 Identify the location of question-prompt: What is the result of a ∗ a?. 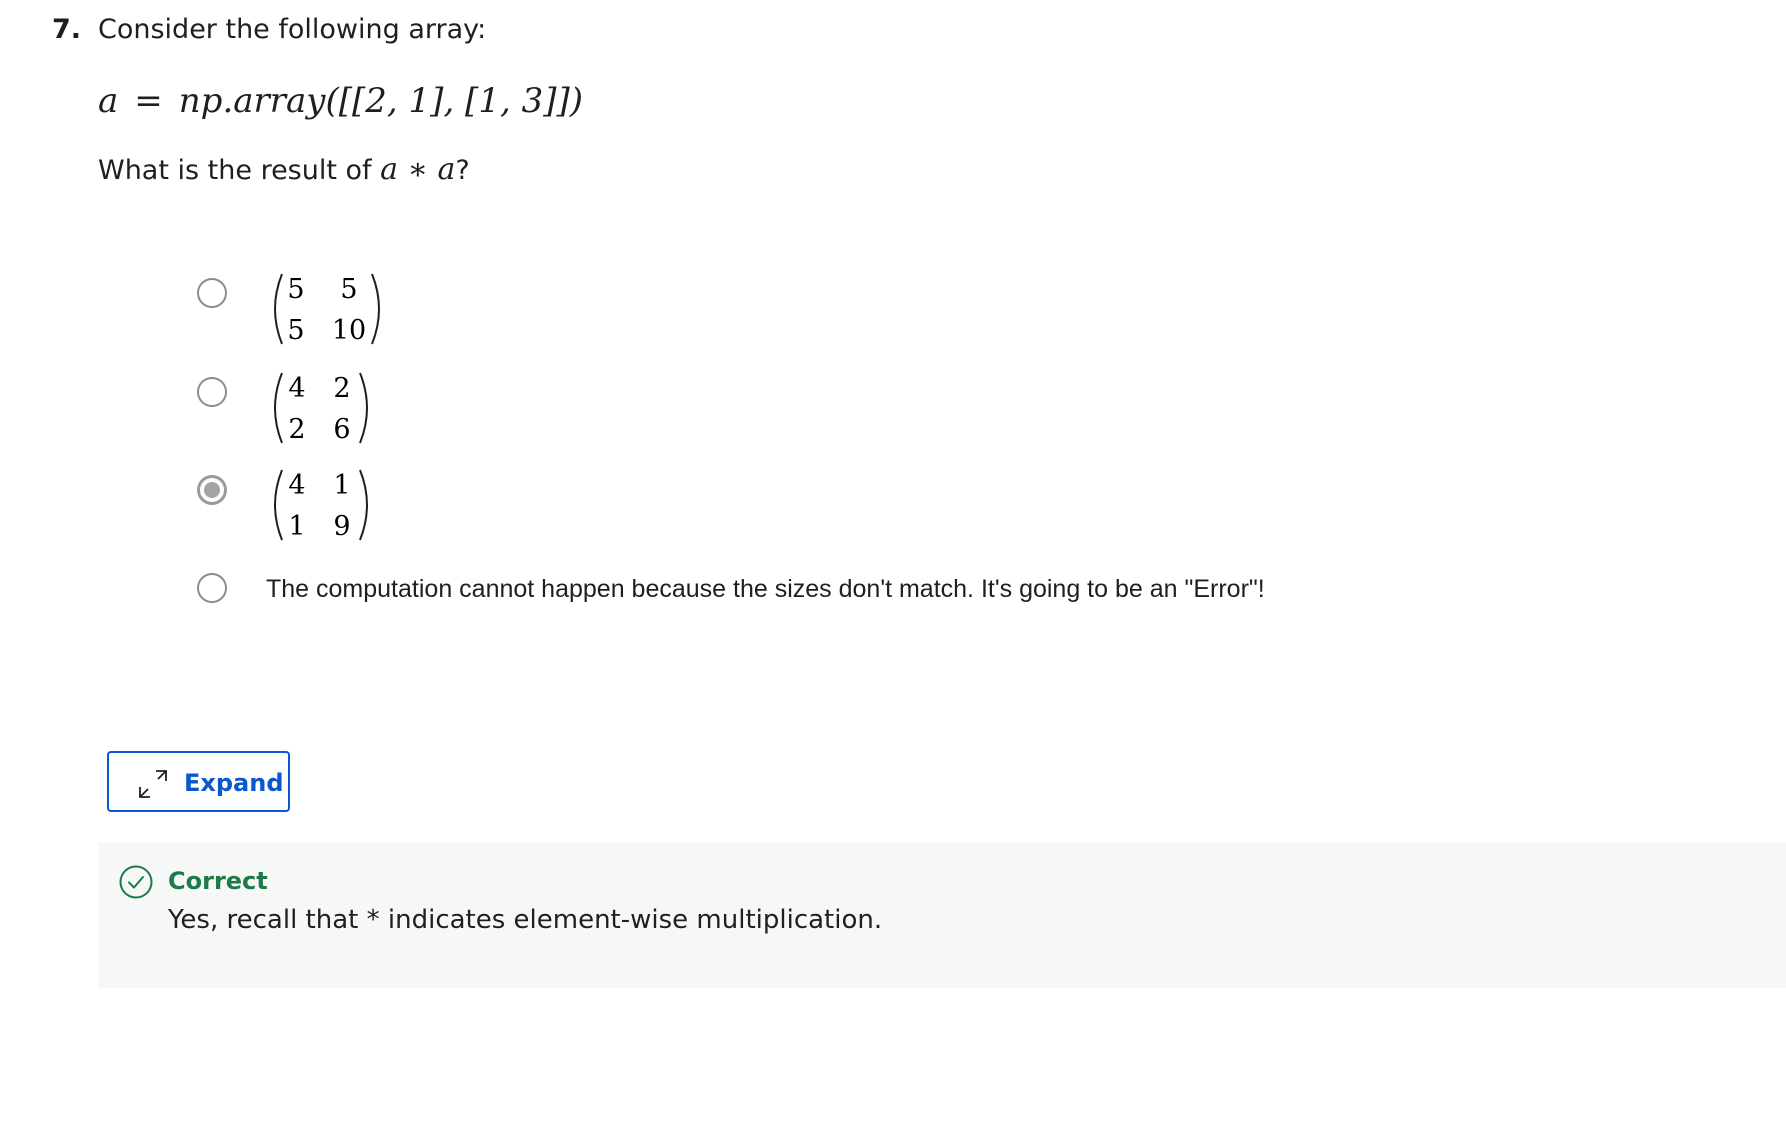
(284, 170).